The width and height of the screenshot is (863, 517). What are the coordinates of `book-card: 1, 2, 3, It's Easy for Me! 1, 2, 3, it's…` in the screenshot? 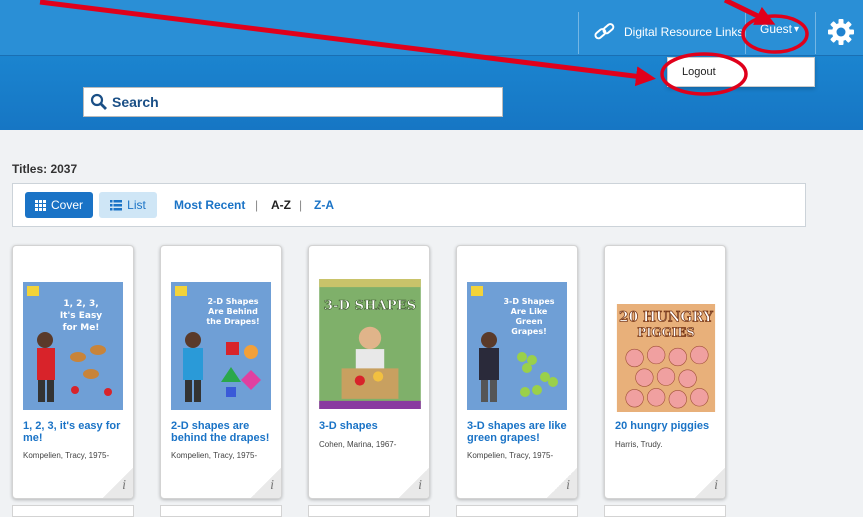 It's located at (73, 372).